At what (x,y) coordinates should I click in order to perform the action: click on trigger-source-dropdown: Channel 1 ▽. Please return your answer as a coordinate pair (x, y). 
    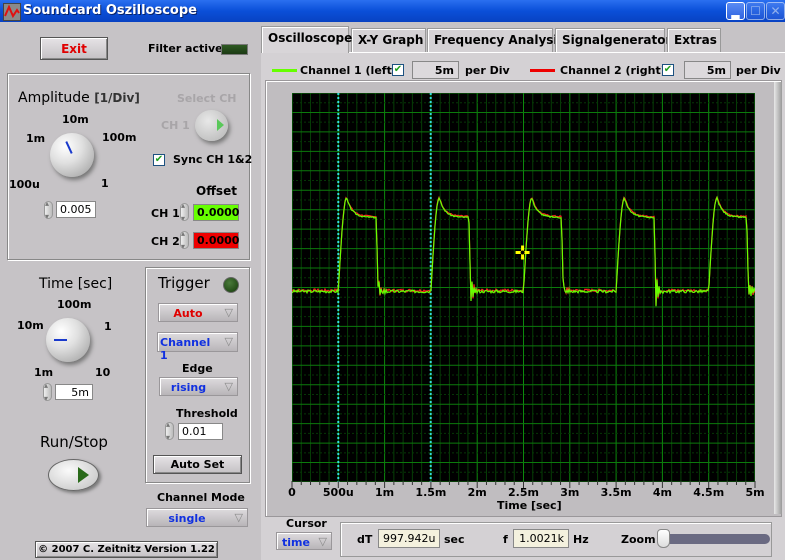
    Looking at the image, I should click on (197, 347).